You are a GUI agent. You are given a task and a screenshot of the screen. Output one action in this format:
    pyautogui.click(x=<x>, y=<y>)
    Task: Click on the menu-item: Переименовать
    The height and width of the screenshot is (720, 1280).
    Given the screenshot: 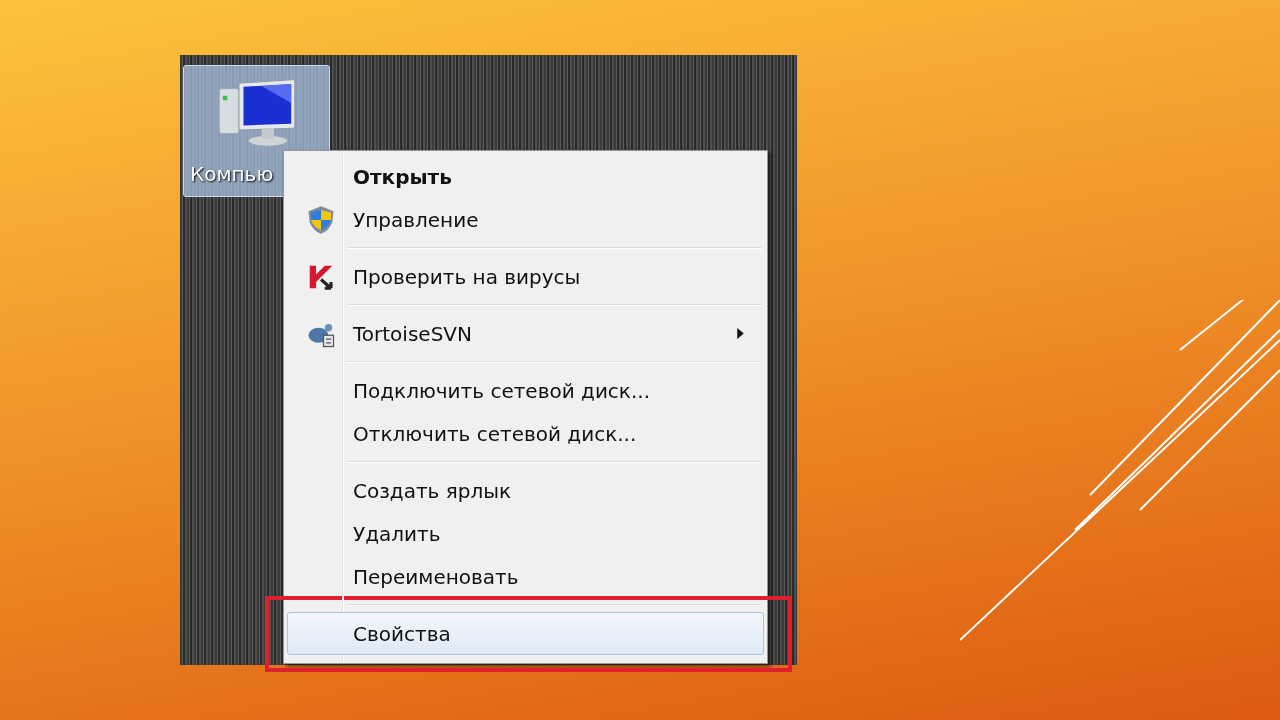 What is the action you would take?
    pyautogui.click(x=525, y=576)
    